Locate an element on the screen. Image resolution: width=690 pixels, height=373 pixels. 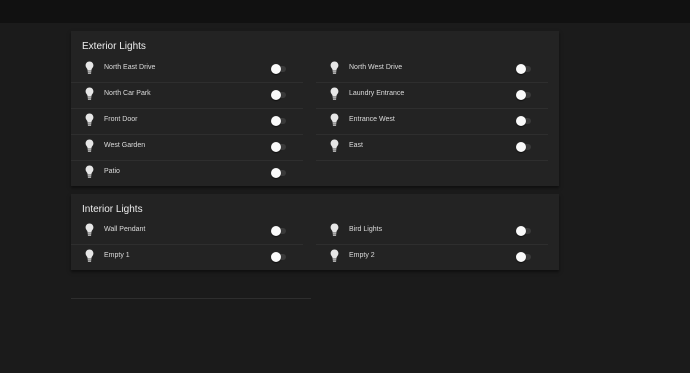
light-label: North West Drive is located at coordinates (376, 67).